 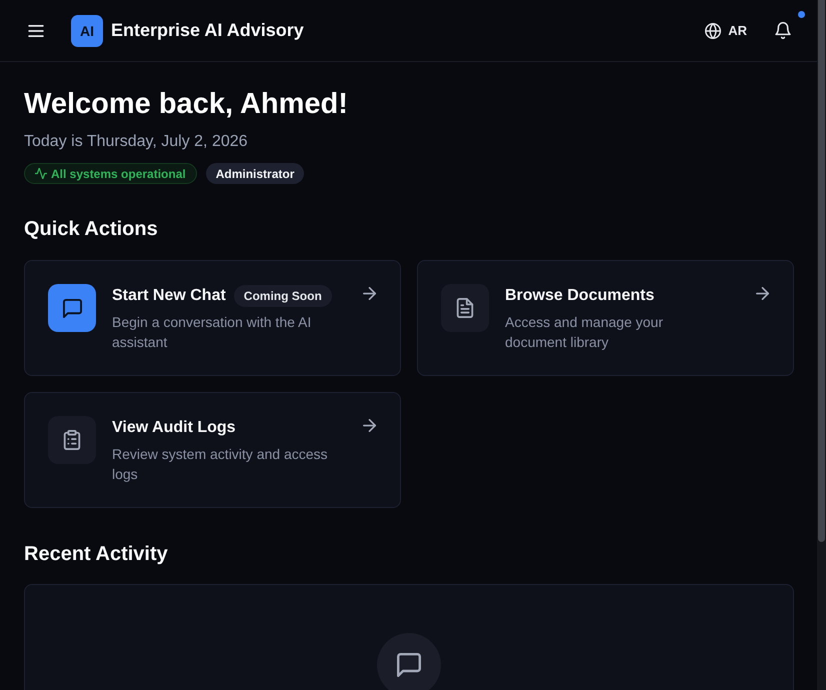 I want to click on card-description: Access and manage your document library, so click(x=584, y=332).